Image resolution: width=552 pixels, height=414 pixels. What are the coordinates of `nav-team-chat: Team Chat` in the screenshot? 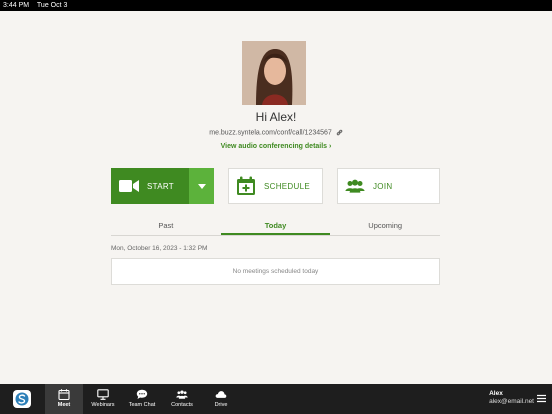 It's located at (142, 399).